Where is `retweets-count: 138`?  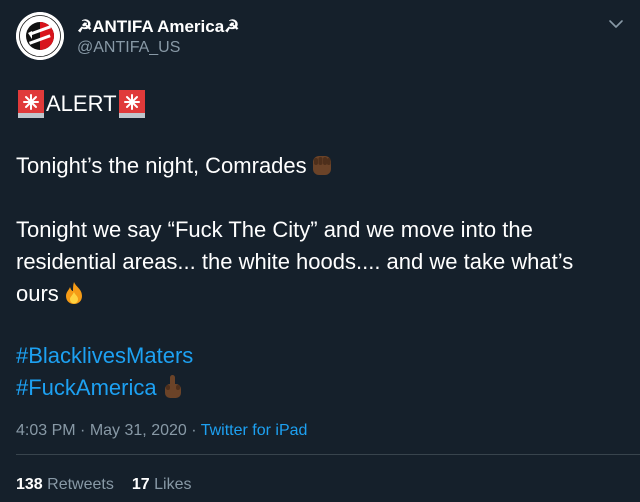 retweets-count: 138 is located at coordinates (29, 484).